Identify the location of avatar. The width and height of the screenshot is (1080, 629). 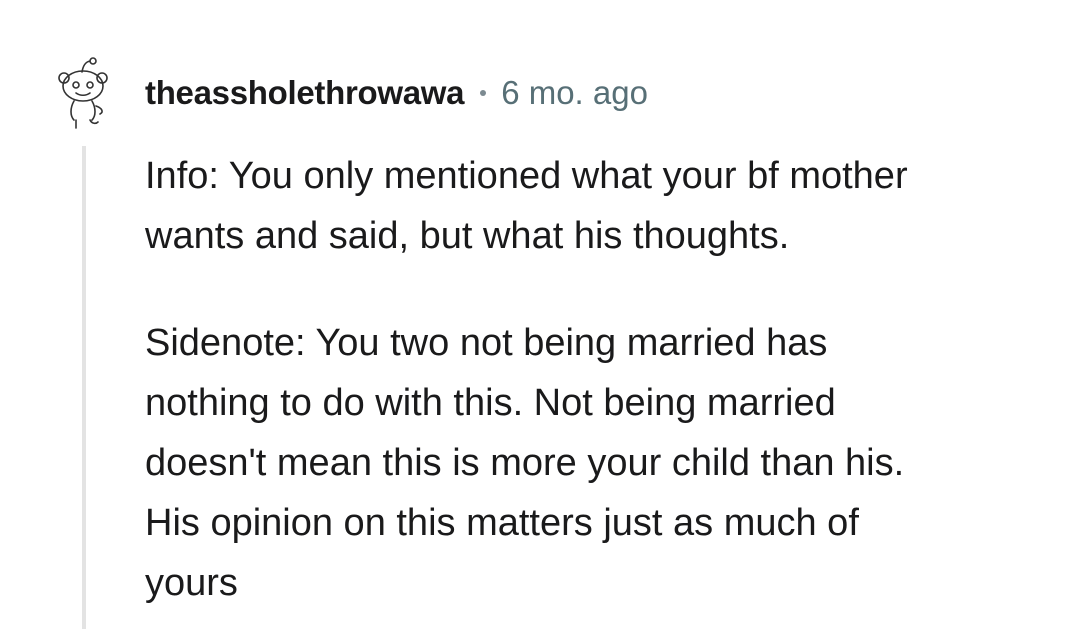
(84, 94).